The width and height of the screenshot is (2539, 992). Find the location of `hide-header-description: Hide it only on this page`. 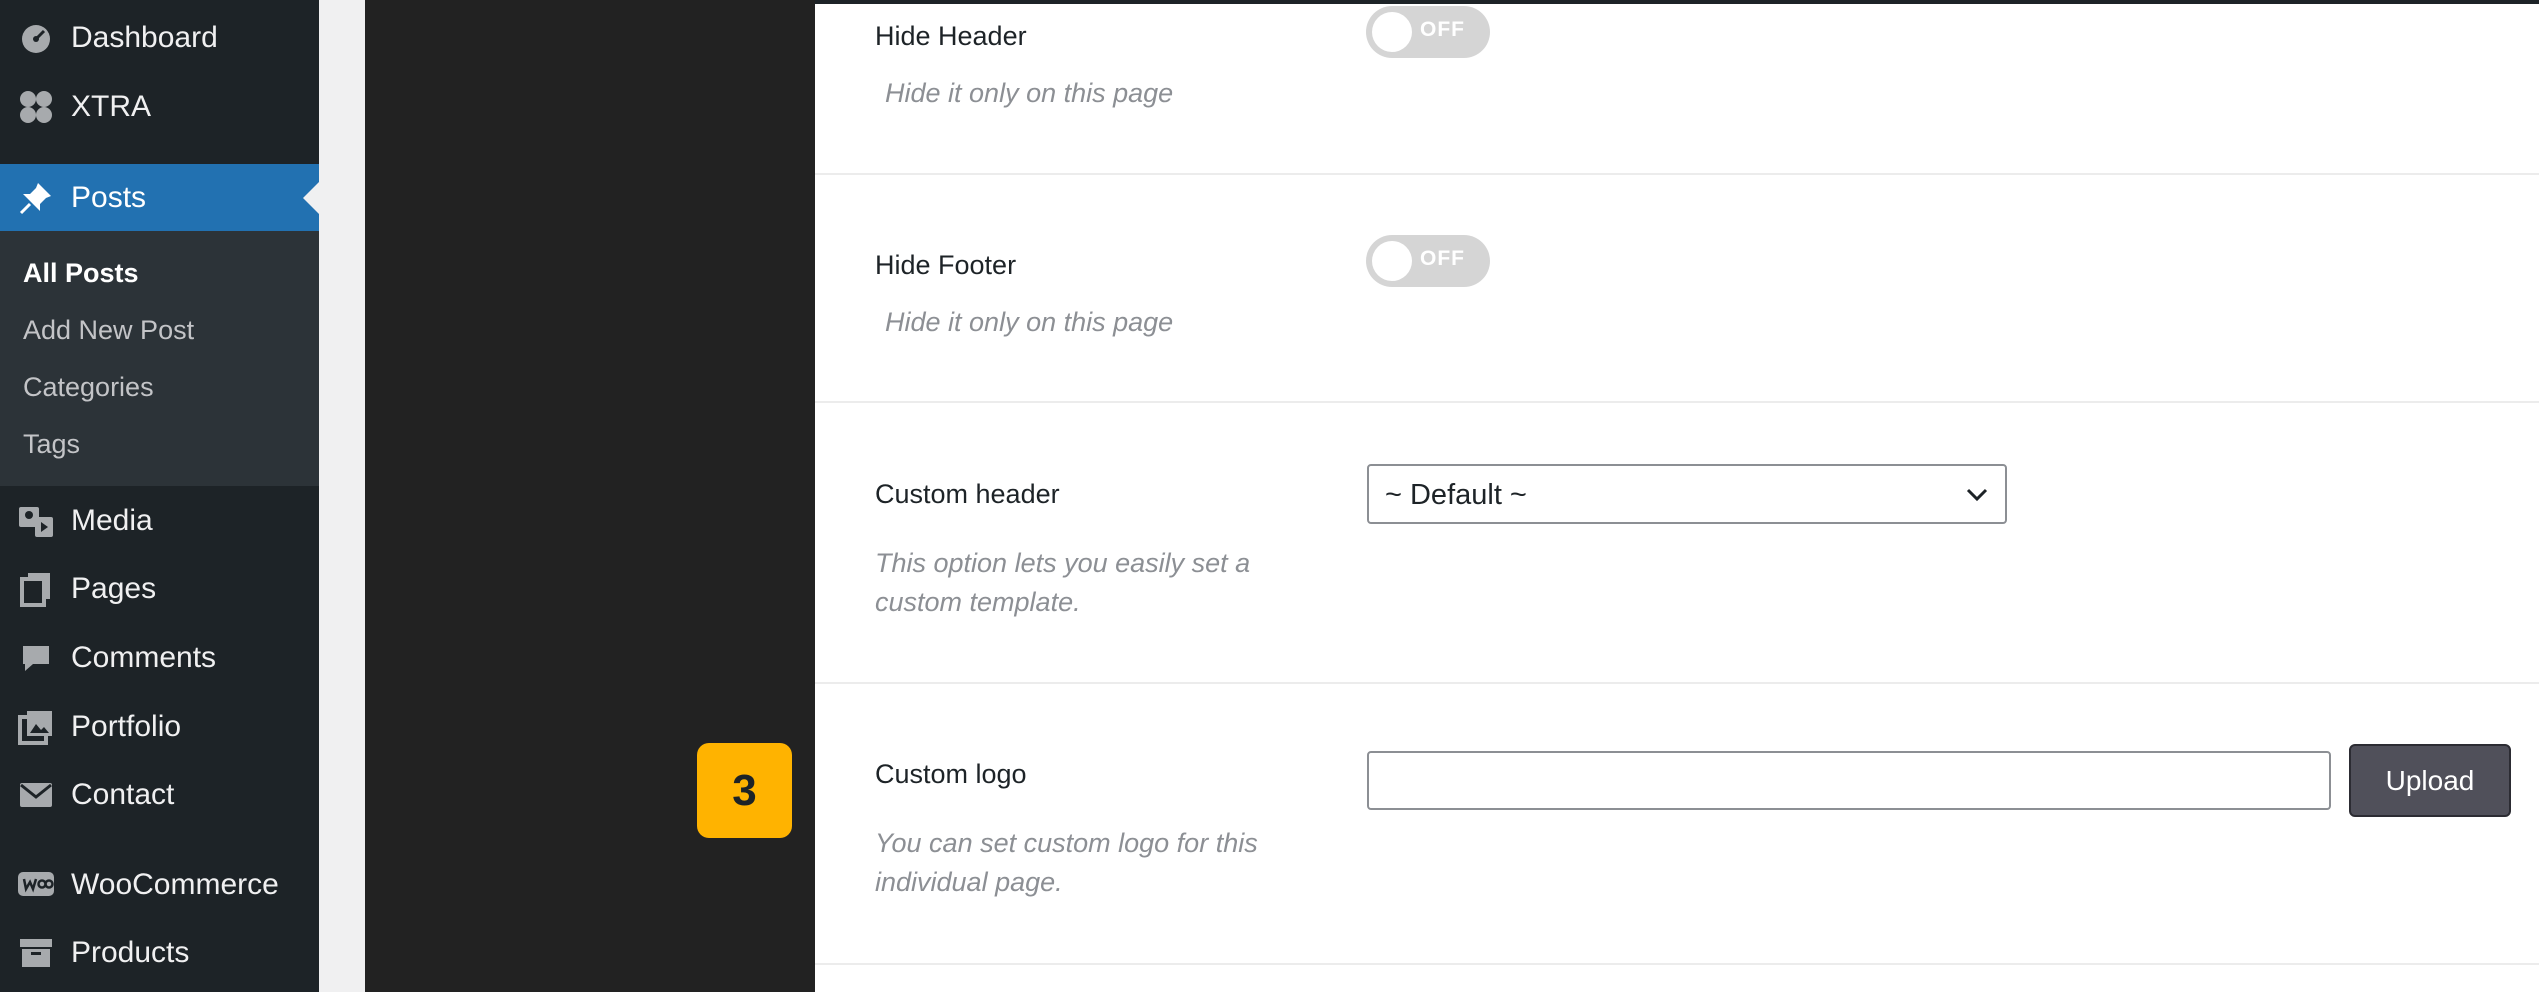

hide-header-description: Hide it only on this page is located at coordinates (1029, 93).